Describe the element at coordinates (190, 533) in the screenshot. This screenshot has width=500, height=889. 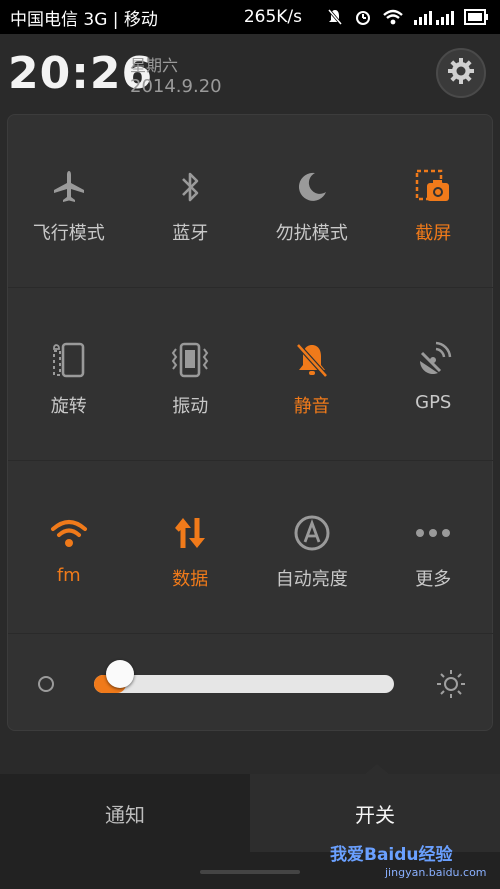
I see `data-icon` at that location.